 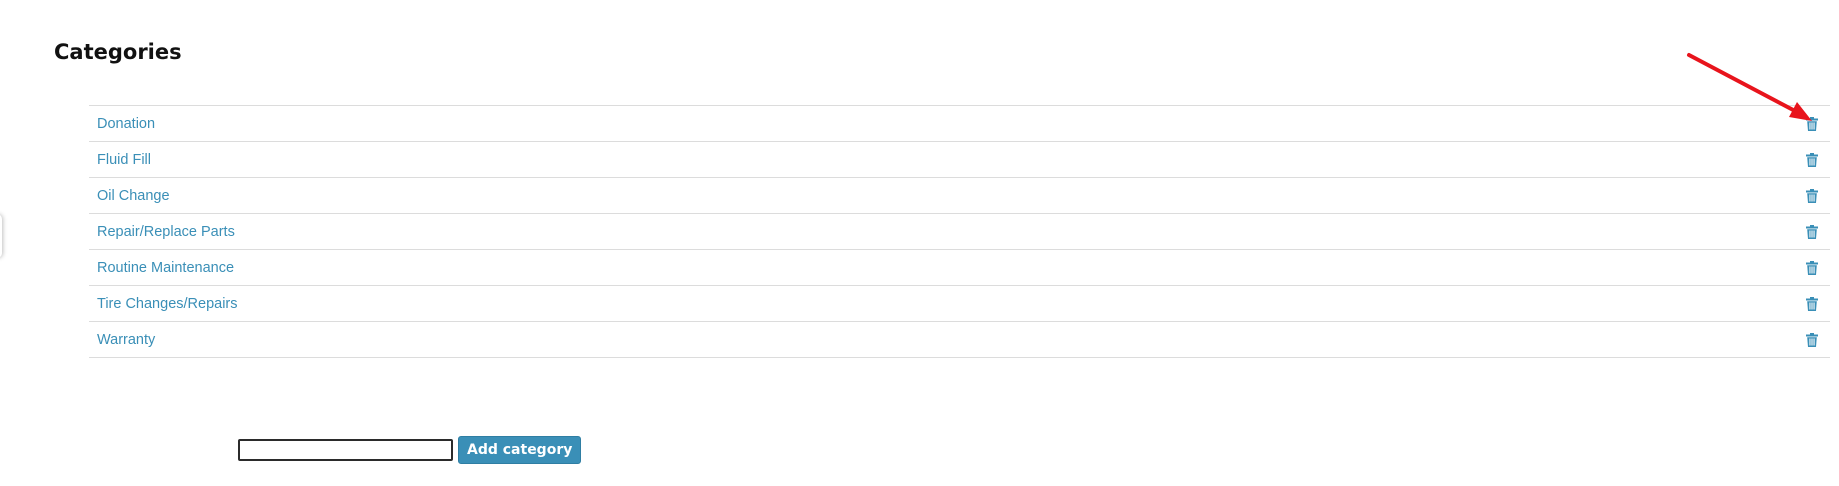 I want to click on category-link: Routine Maintenance, so click(x=165, y=268).